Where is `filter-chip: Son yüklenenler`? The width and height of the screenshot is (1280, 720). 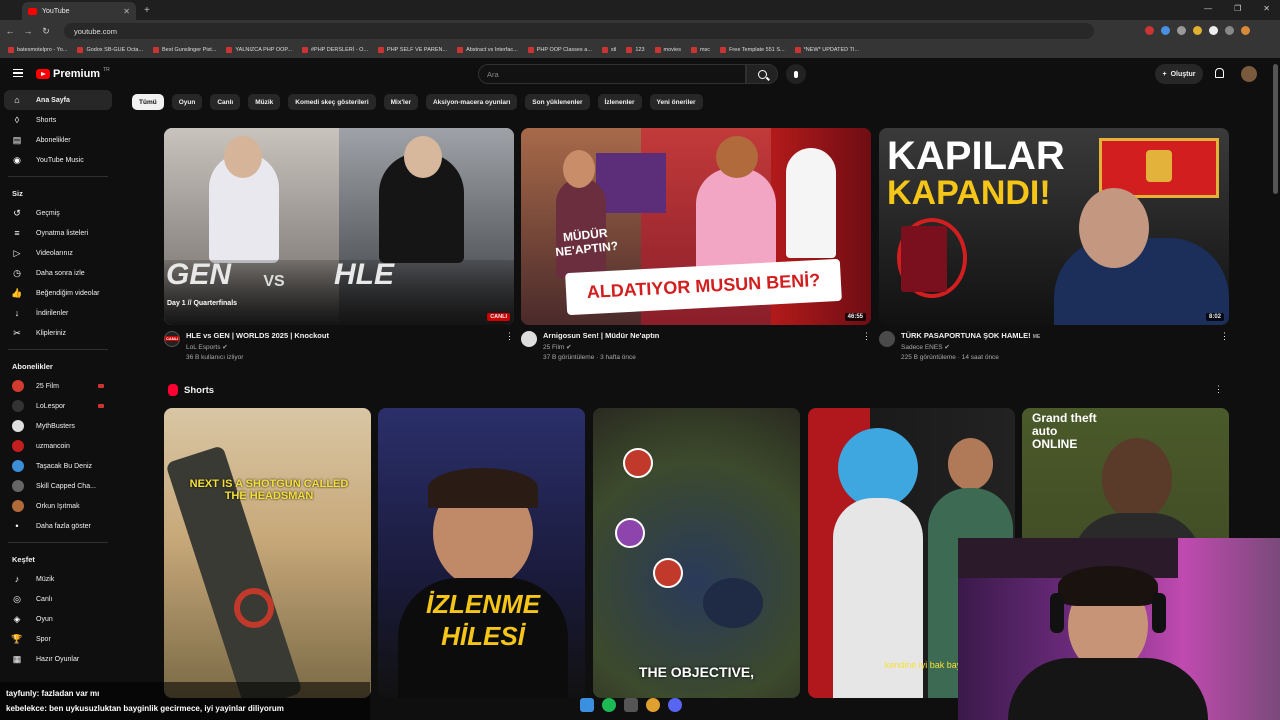 filter-chip: Son yüklenenler is located at coordinates (557, 102).